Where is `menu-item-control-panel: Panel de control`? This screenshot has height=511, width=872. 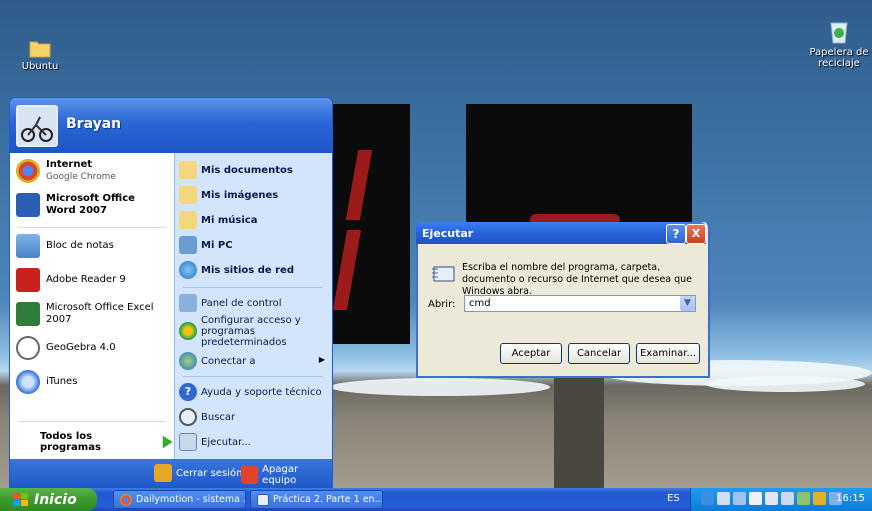 menu-item-control-panel: Panel de control is located at coordinates (254, 303).